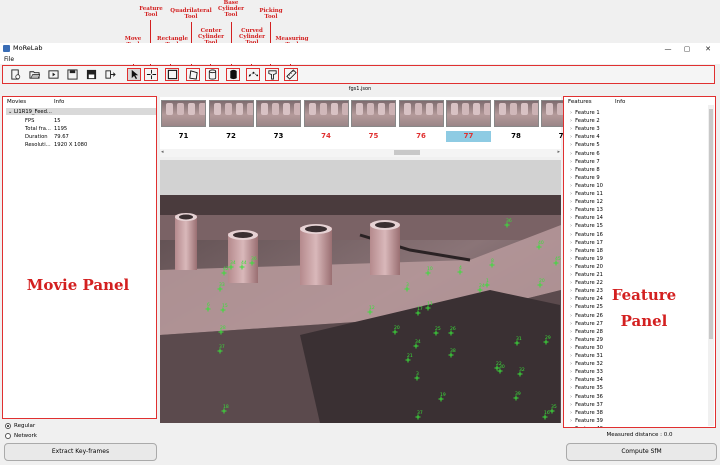 The image size is (720, 465). Describe the element at coordinates (586, 259) in the screenshot. I see `feature-list-item: › Feature 19` at that location.